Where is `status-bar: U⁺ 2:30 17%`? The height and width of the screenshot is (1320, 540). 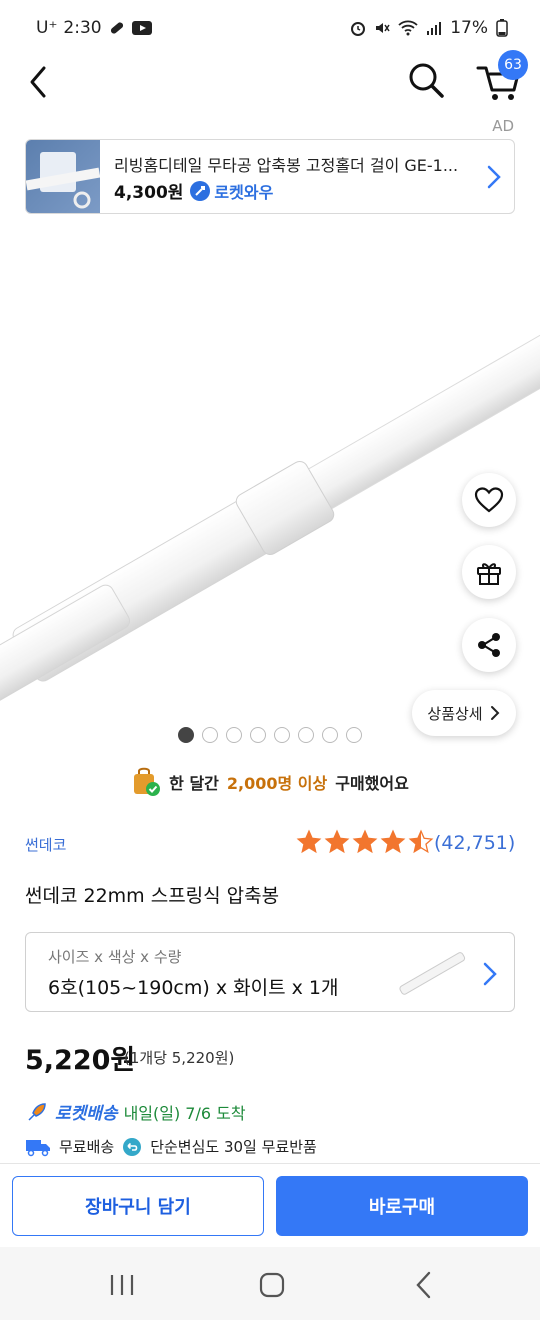 status-bar: U⁺ 2:30 17% is located at coordinates (270, 28).